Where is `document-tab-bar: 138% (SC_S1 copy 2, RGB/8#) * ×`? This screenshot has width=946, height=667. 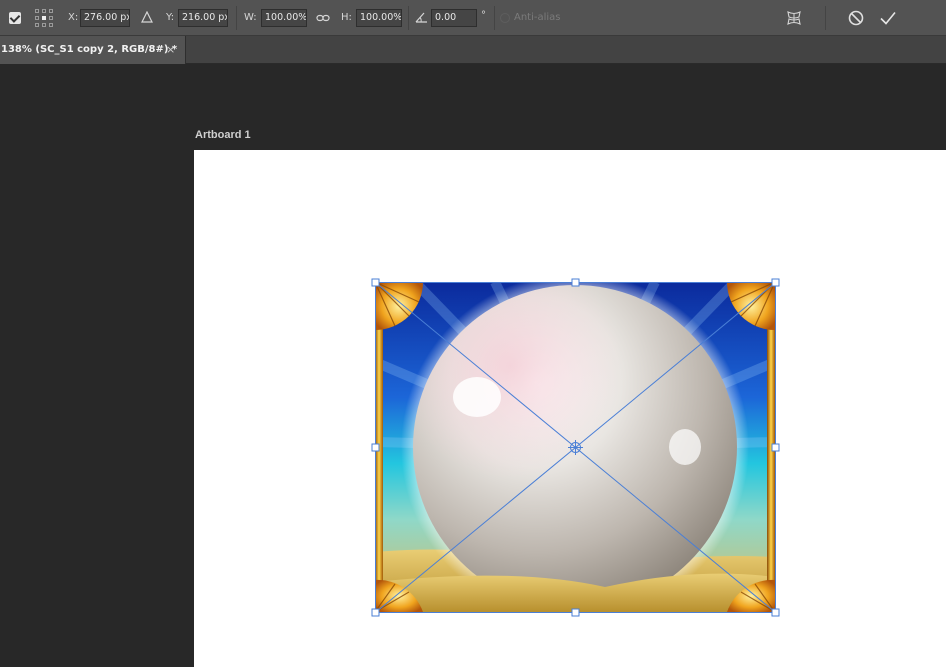
document-tab-bar: 138% (SC_S1 copy 2, RGB/8#) * × is located at coordinates (473, 50).